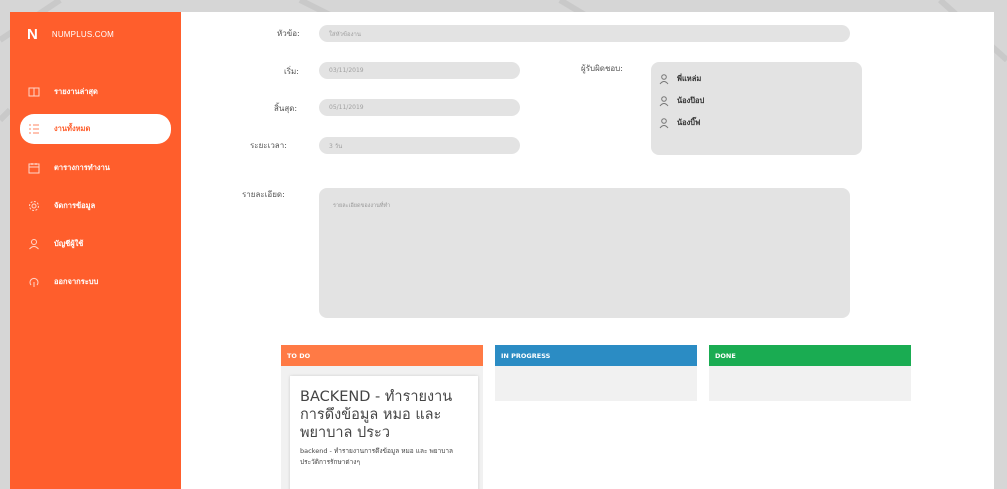  I want to click on brand: N NUMPLUS.COM, so click(70, 34).